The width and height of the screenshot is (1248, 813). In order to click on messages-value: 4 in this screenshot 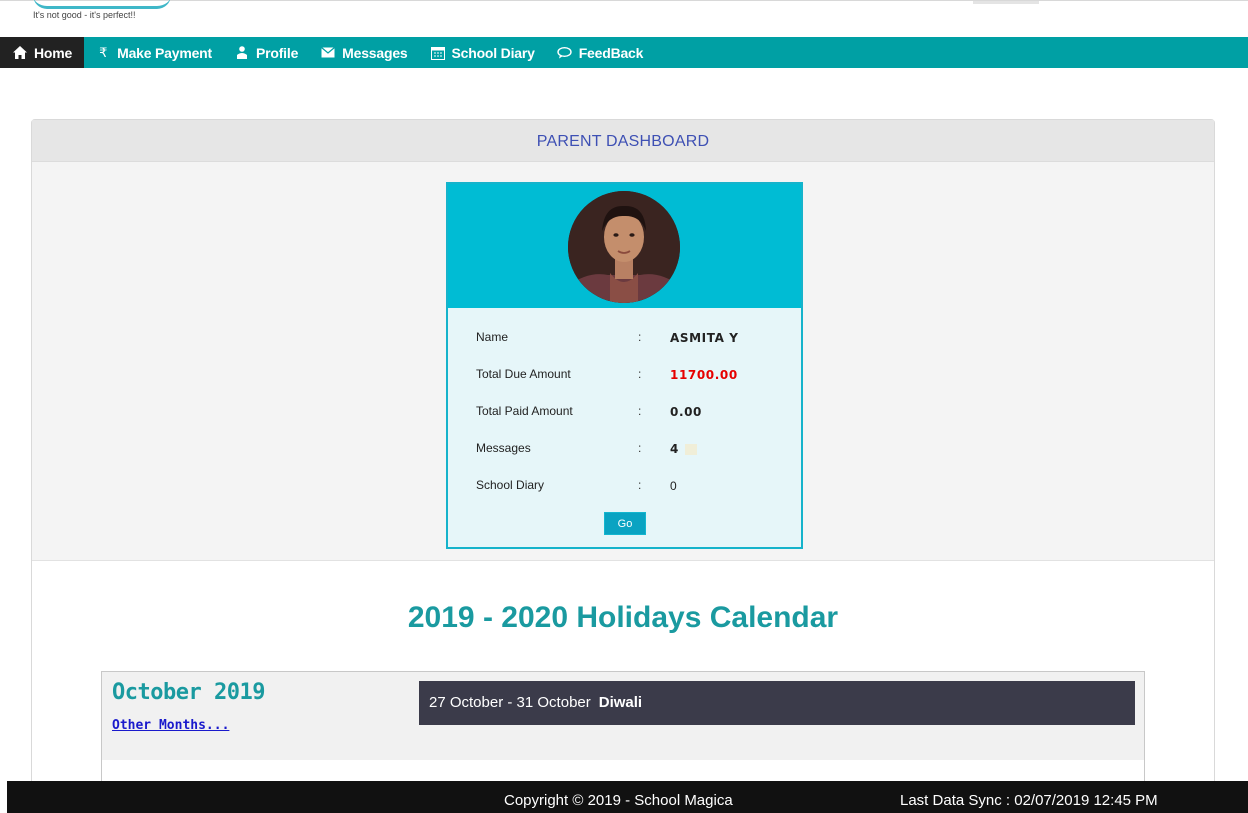, I will do `click(683, 449)`.